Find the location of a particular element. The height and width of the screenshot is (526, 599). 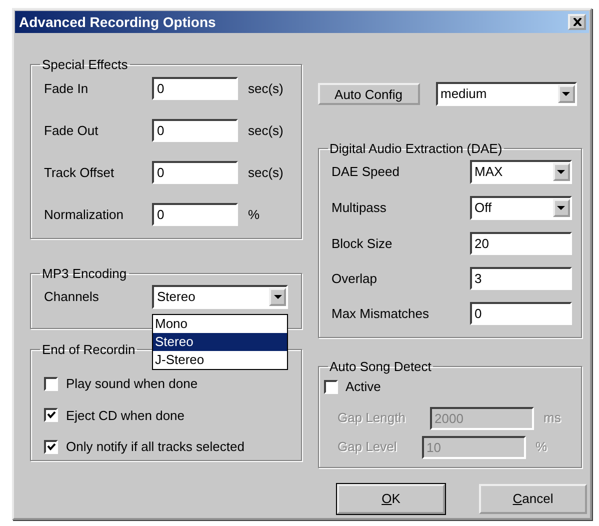

field-label: Max Mismatches is located at coordinates (381, 313).